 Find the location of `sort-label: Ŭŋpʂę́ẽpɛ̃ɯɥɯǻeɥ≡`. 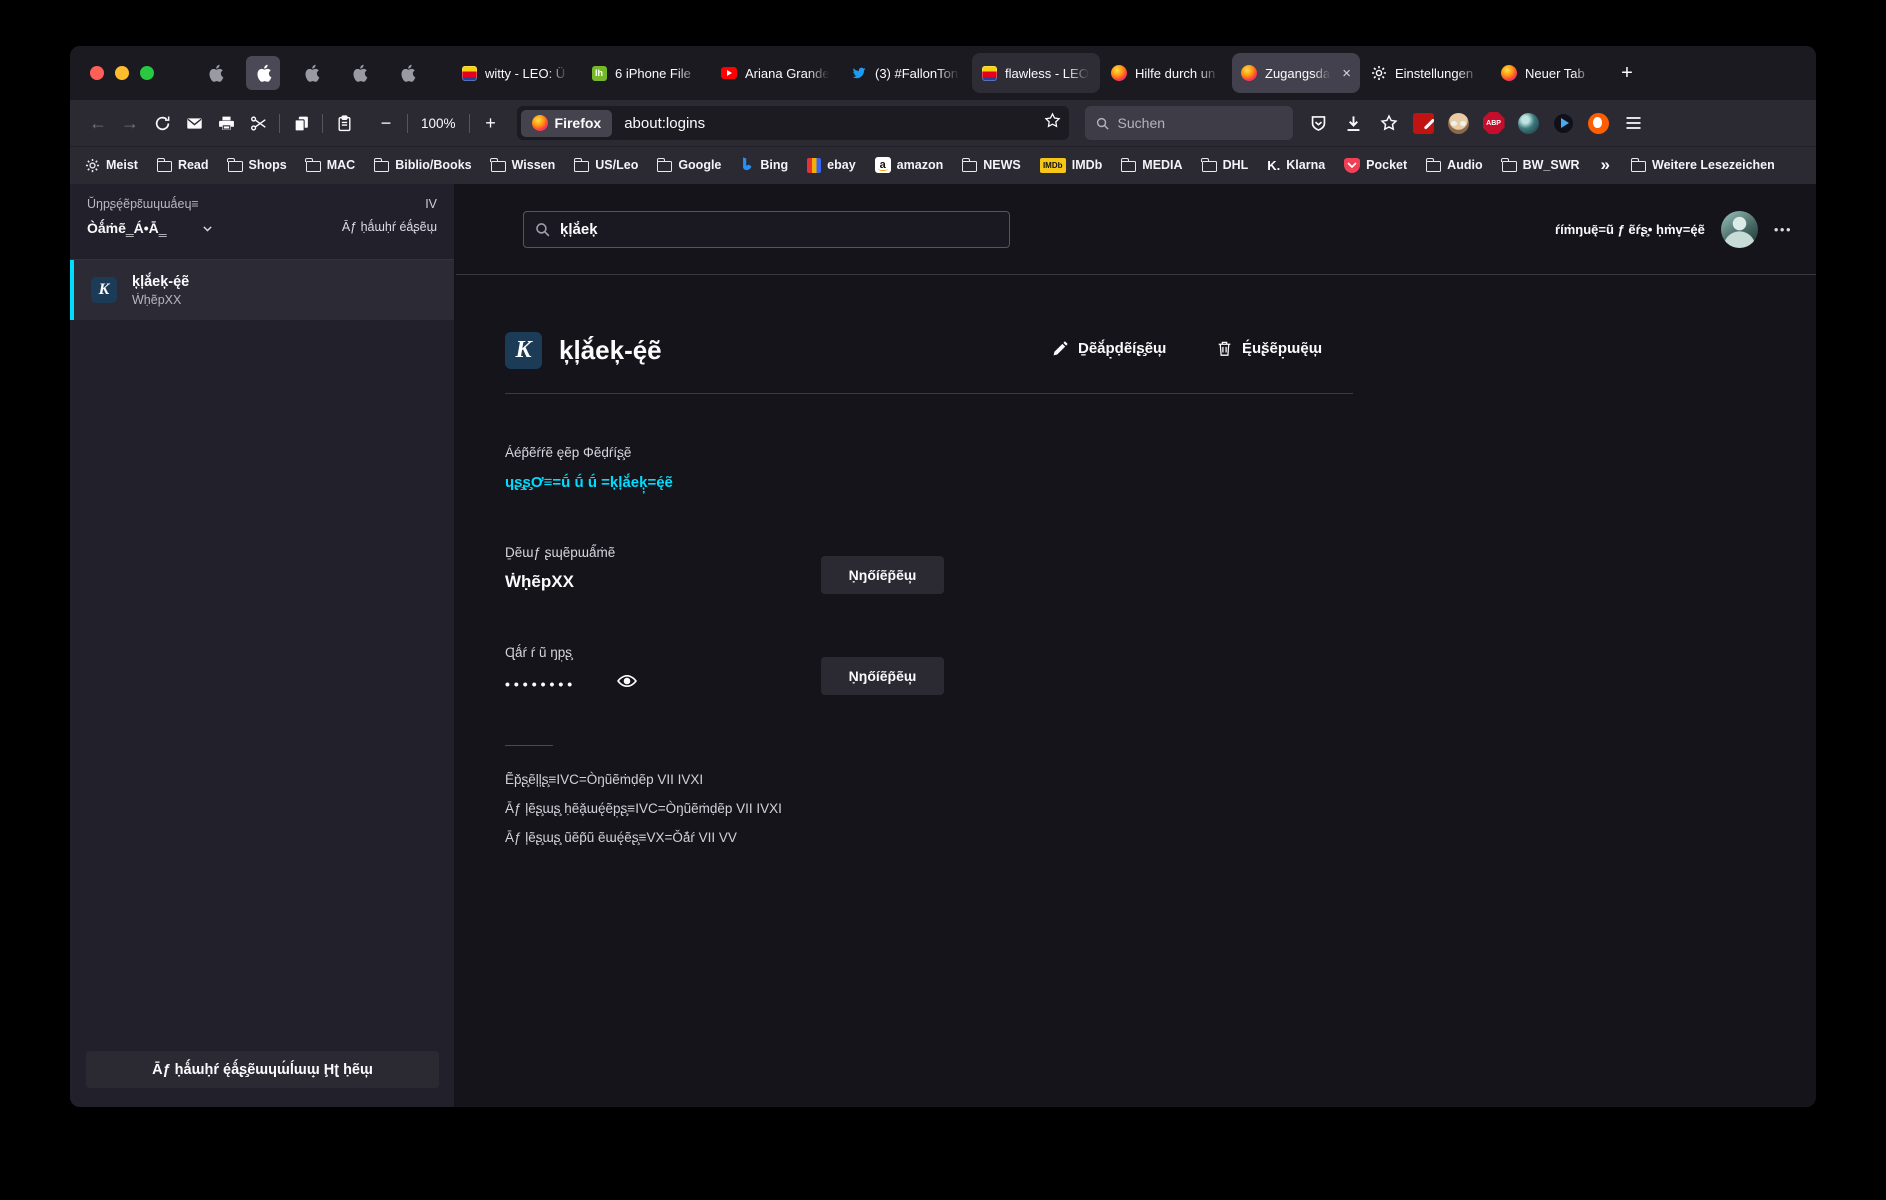

sort-label: Ŭŋpʂę́ẽpɛ̃ɯɥɯǻeɥ≡ is located at coordinates (143, 204).